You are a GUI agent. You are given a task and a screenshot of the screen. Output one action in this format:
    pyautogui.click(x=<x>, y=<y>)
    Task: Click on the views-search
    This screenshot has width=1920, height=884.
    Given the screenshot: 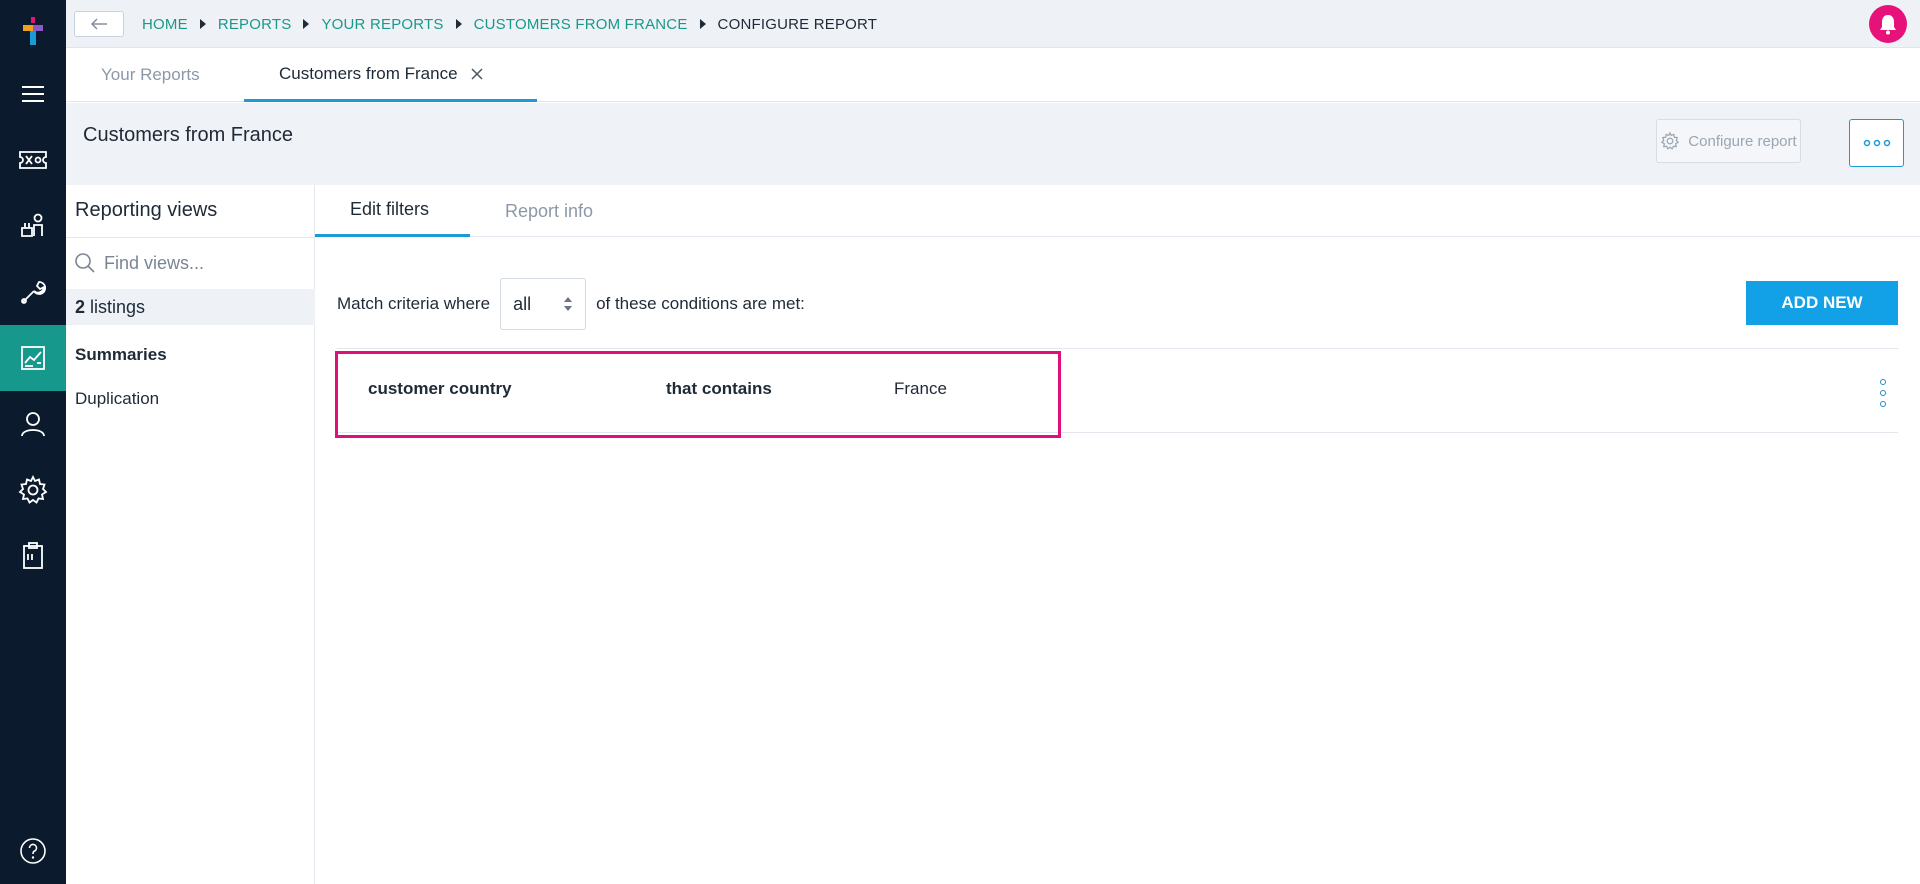 What is the action you would take?
    pyautogui.click(x=192, y=263)
    